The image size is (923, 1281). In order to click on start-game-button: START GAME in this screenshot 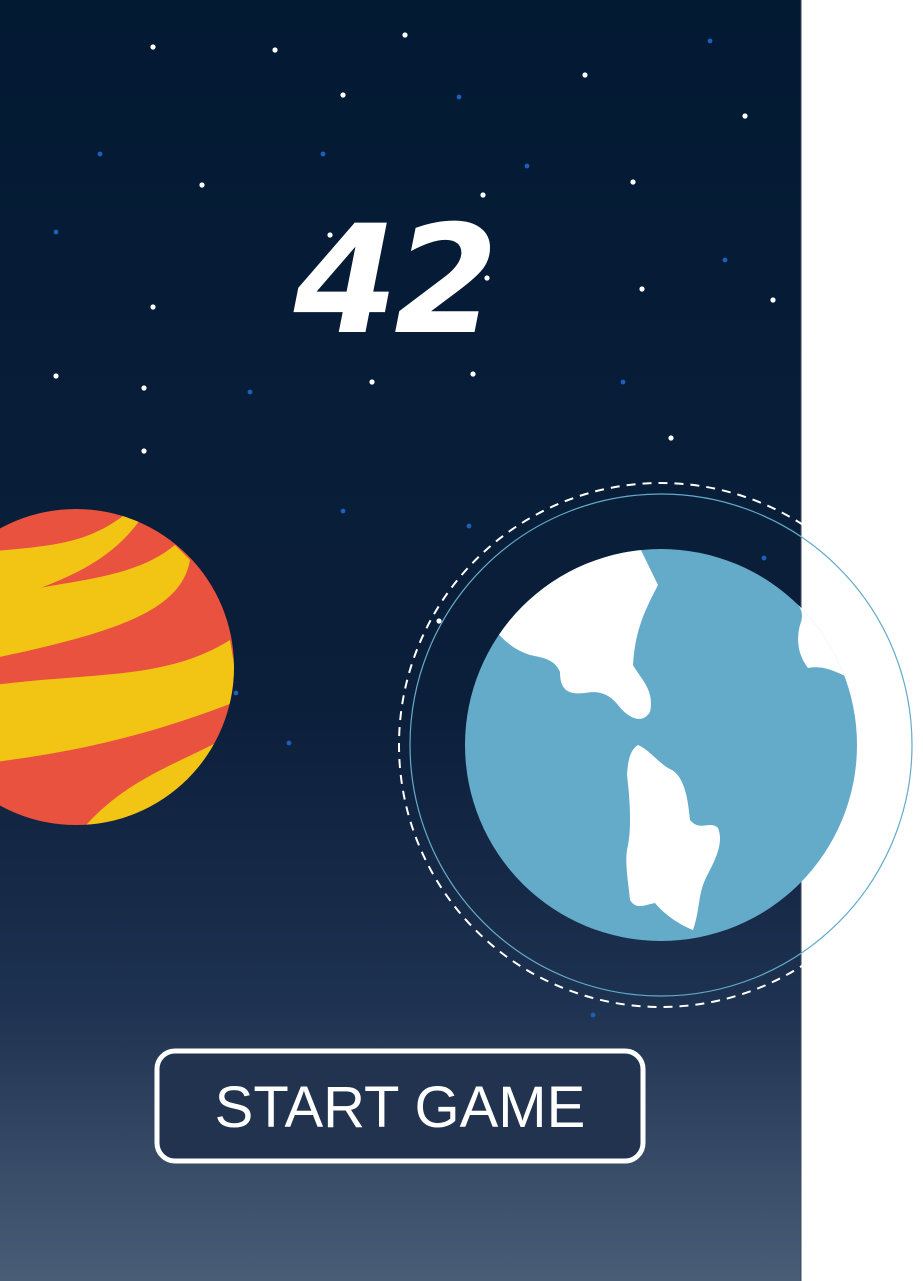, I will do `click(400, 1106)`.